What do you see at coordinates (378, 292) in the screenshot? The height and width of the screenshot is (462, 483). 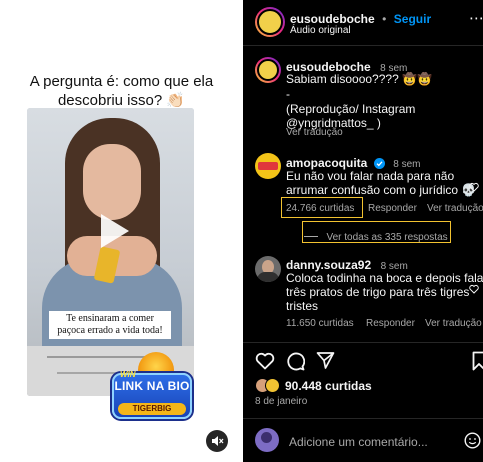 I see `comment-2-line-2: três pratos de trigo para três tigres` at bounding box center [378, 292].